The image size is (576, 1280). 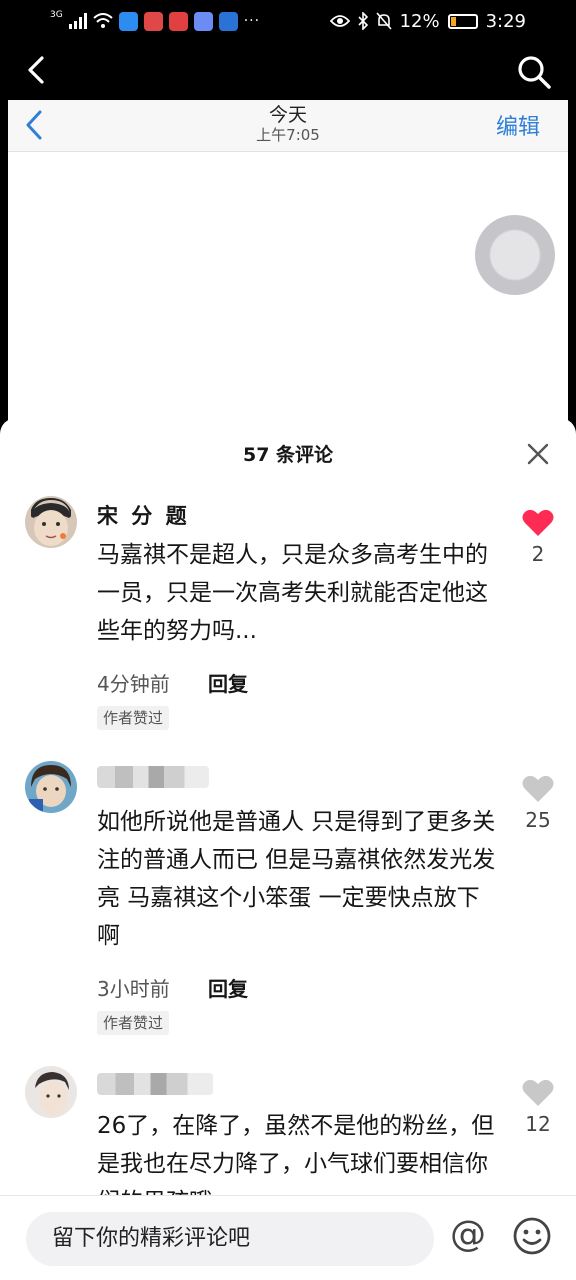 What do you see at coordinates (339, 21) in the screenshot?
I see `eye-icon` at bounding box center [339, 21].